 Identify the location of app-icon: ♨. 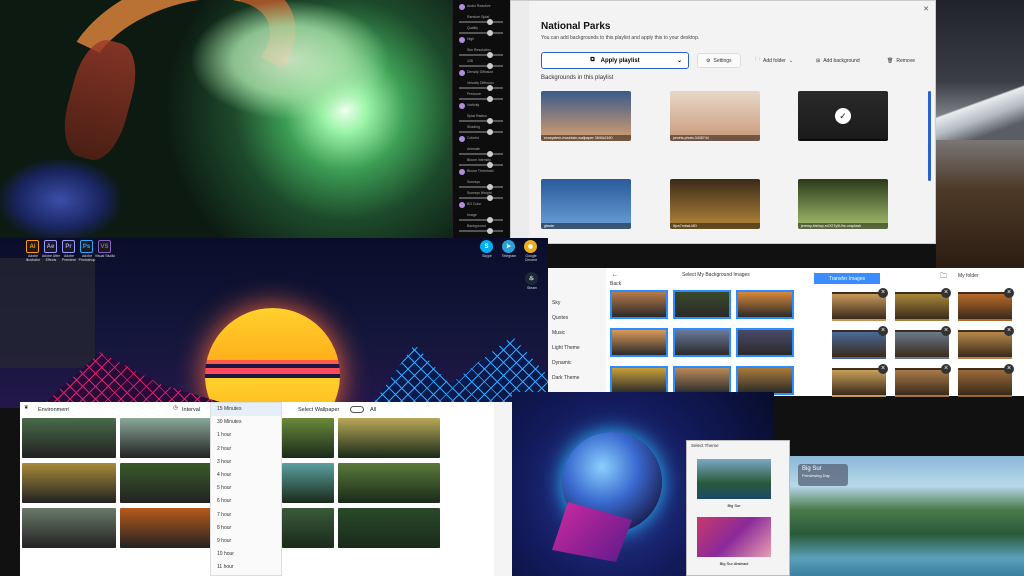
(531, 278).